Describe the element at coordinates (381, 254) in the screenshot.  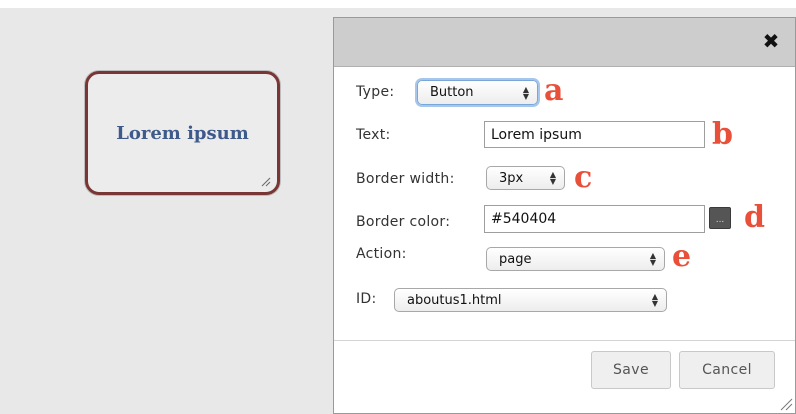
I see `action-label: Action:` at that location.